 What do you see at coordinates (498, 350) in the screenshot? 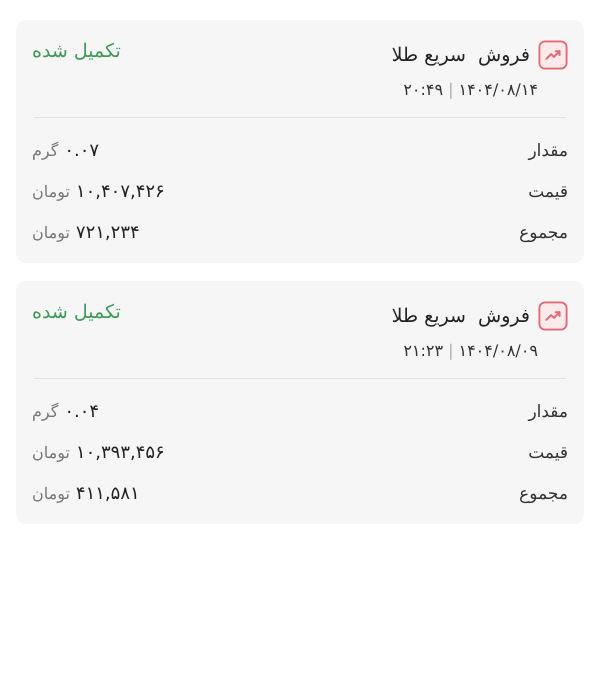
I see `transaction-date: ۱۴۰۴/۰۸/۰۹` at bounding box center [498, 350].